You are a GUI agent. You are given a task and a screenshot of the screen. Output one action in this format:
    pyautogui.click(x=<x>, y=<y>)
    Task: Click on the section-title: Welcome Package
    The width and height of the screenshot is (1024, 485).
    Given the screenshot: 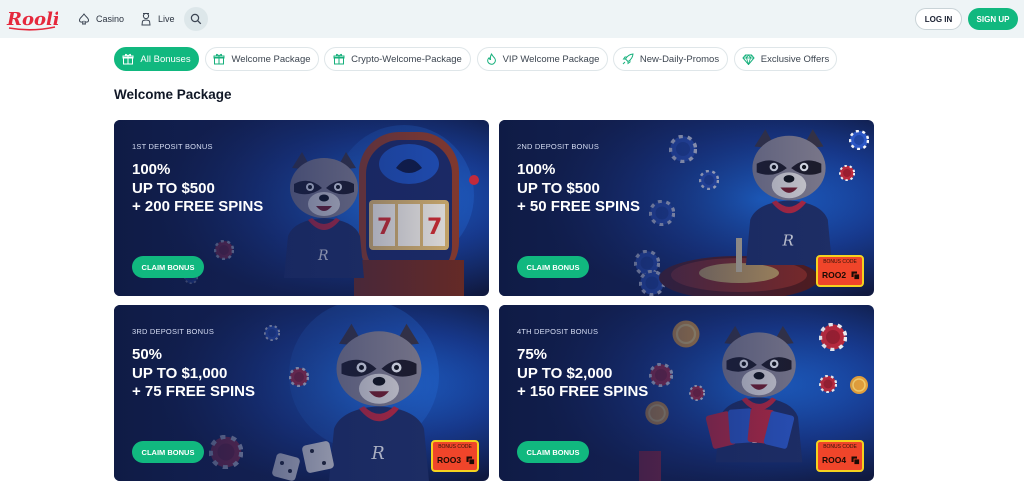 What is the action you would take?
    pyautogui.click(x=173, y=94)
    